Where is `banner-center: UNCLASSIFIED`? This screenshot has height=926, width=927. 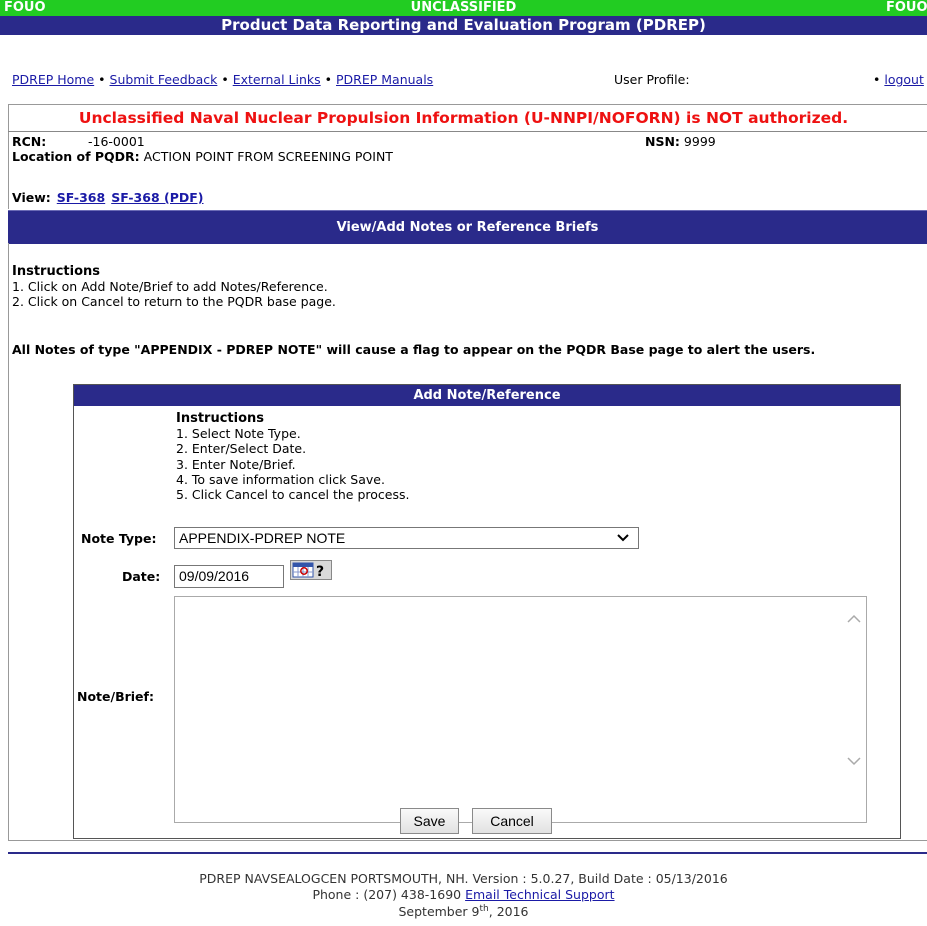
banner-center: UNCLASSIFIED is located at coordinates (463, 7).